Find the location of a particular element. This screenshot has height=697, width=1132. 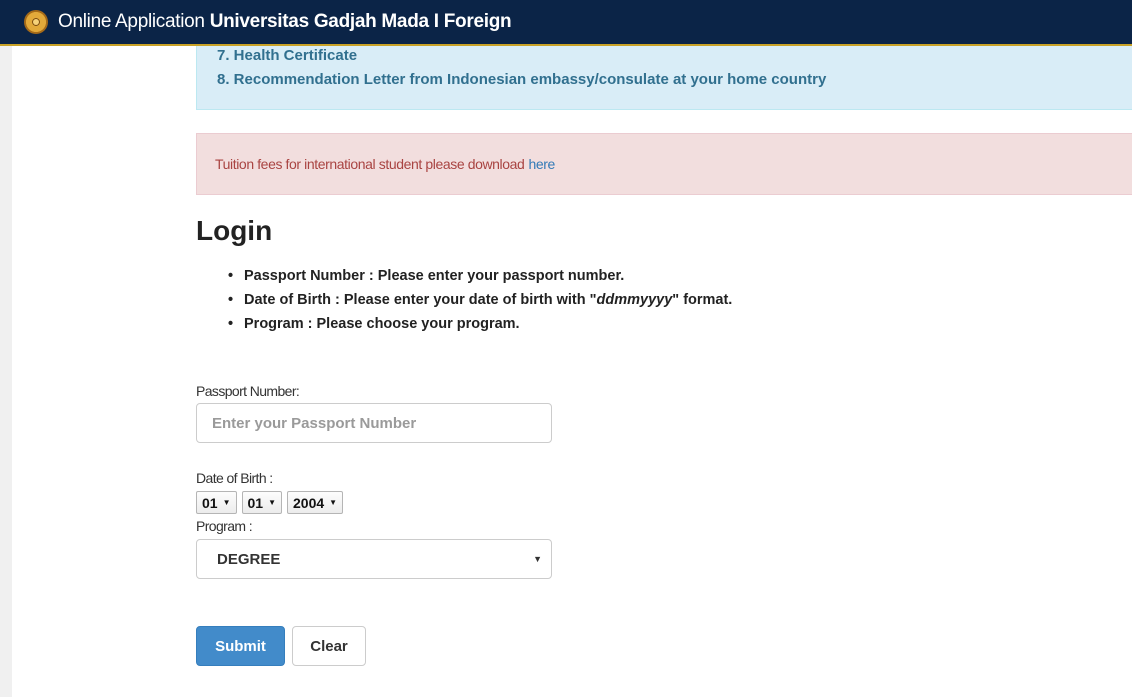

dob-day-value: 01 is located at coordinates (210, 502).